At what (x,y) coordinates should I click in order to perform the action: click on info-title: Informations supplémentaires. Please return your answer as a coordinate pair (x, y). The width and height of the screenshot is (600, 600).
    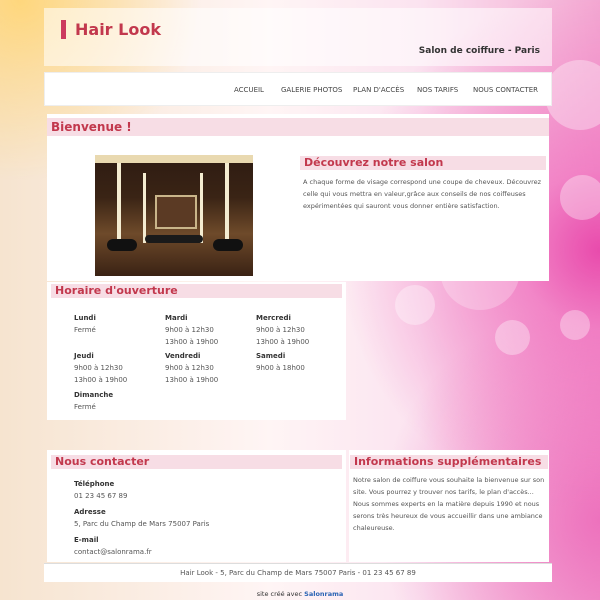
    Looking at the image, I should click on (449, 462).